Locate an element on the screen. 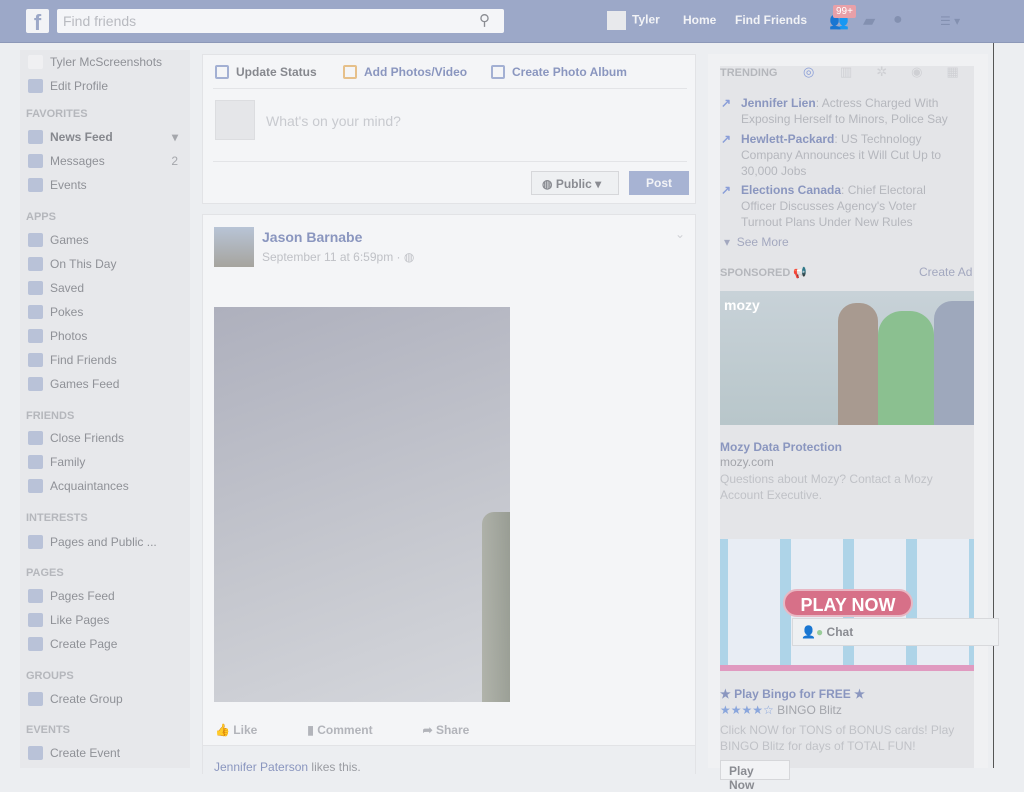  sidebar-item: On This Day is located at coordinates (106, 264).